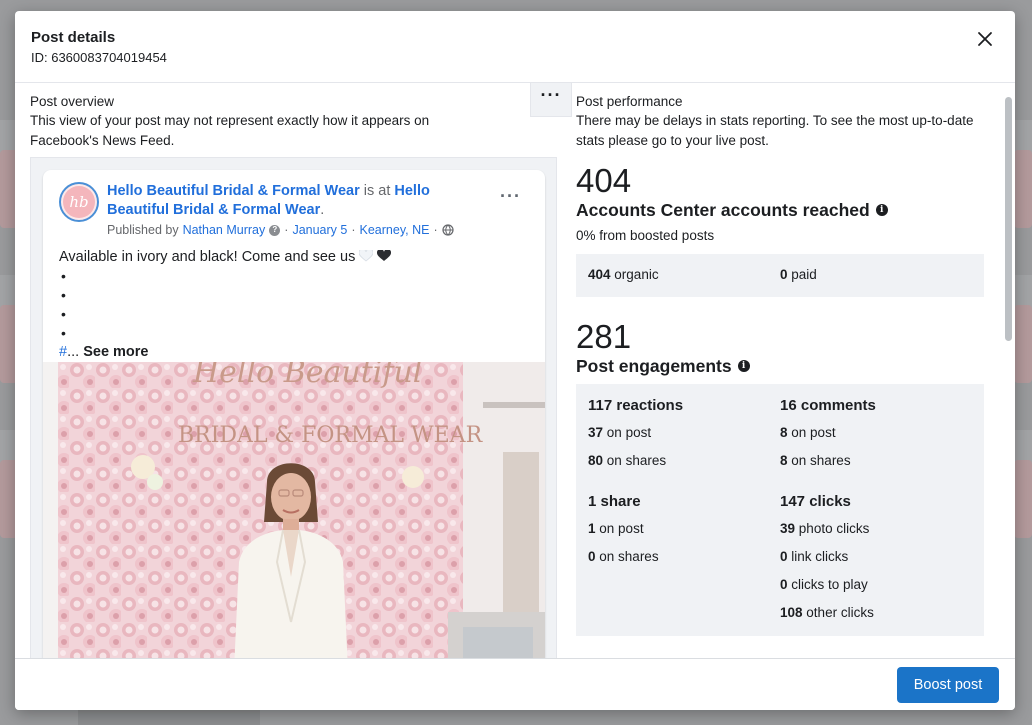 The width and height of the screenshot is (1032, 725). I want to click on boost-post-button: Boost post, so click(948, 685).